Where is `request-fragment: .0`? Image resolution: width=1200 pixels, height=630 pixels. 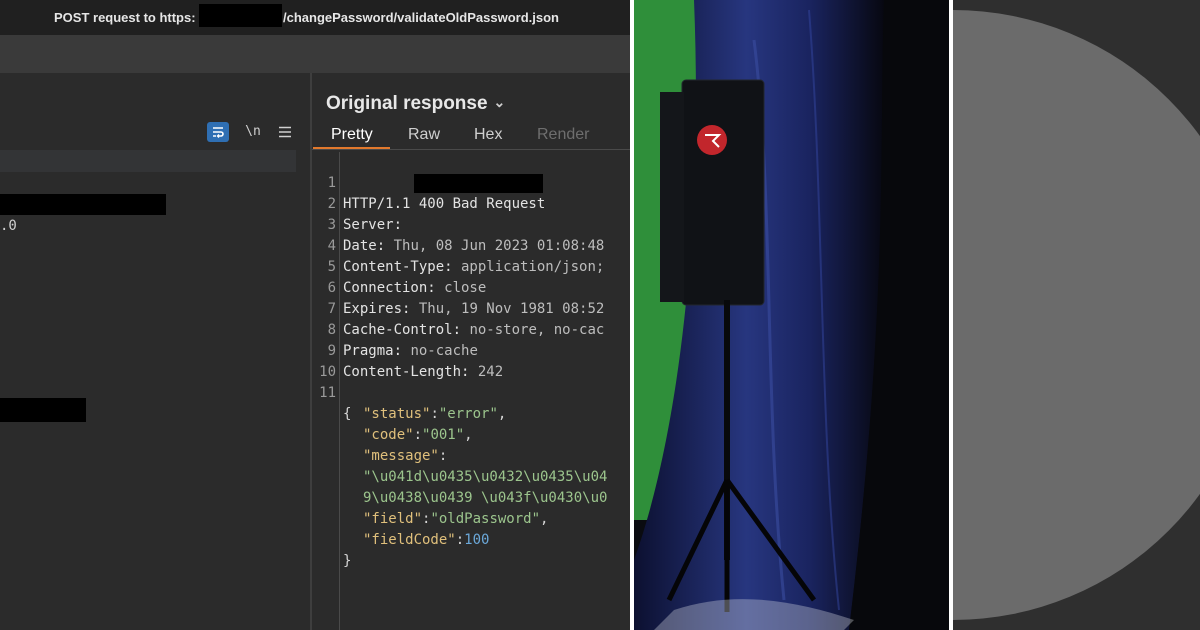 request-fragment: .0 is located at coordinates (8, 226).